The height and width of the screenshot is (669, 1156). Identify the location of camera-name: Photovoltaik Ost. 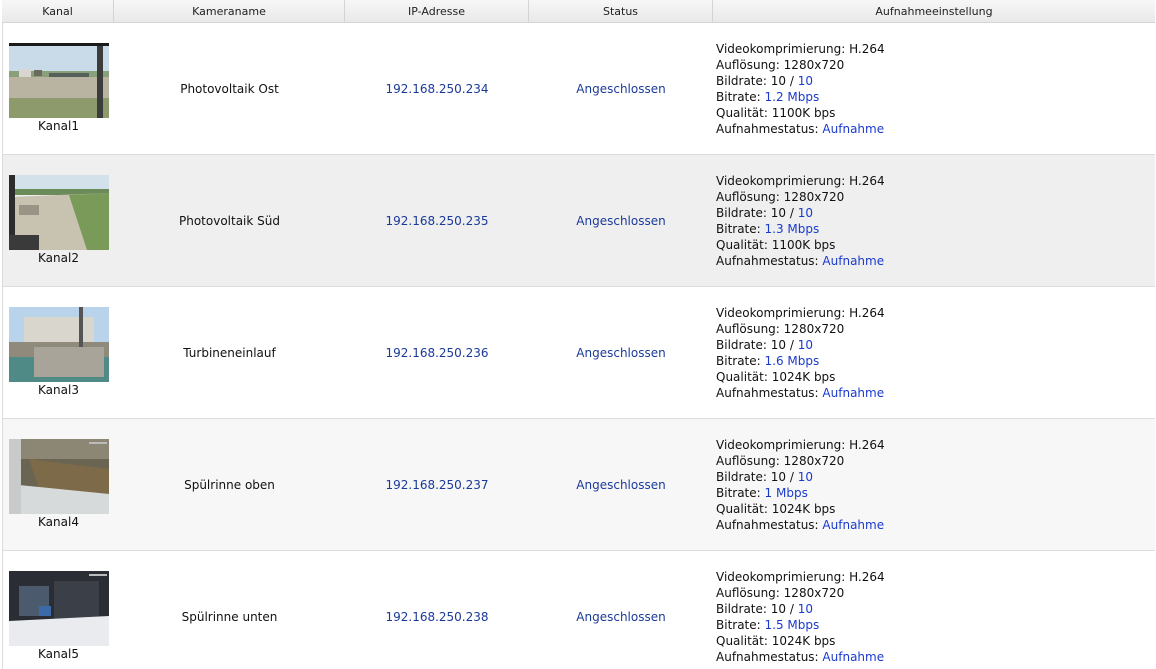
(229, 88).